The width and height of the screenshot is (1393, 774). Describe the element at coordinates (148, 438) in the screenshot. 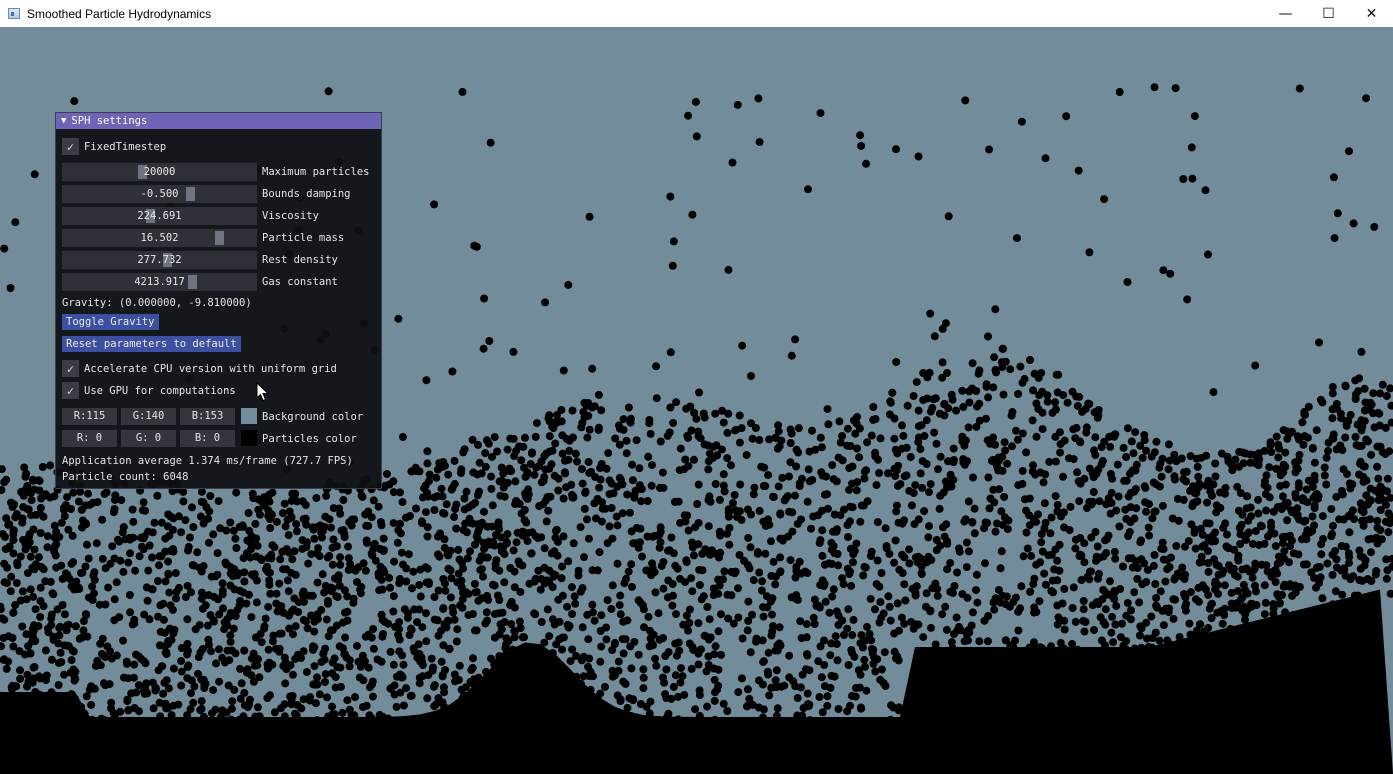

I see `particles-color-g-field: G: 0` at that location.